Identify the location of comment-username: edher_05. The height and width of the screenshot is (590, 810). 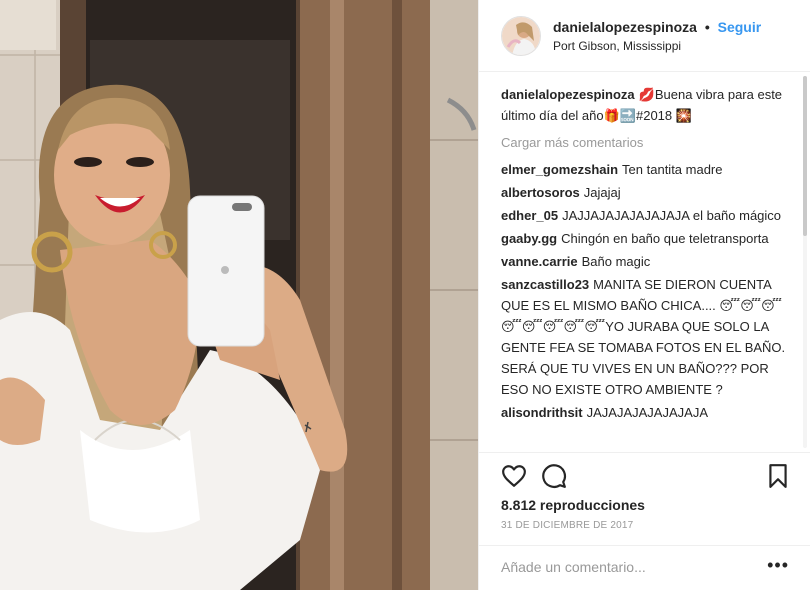
(529, 215).